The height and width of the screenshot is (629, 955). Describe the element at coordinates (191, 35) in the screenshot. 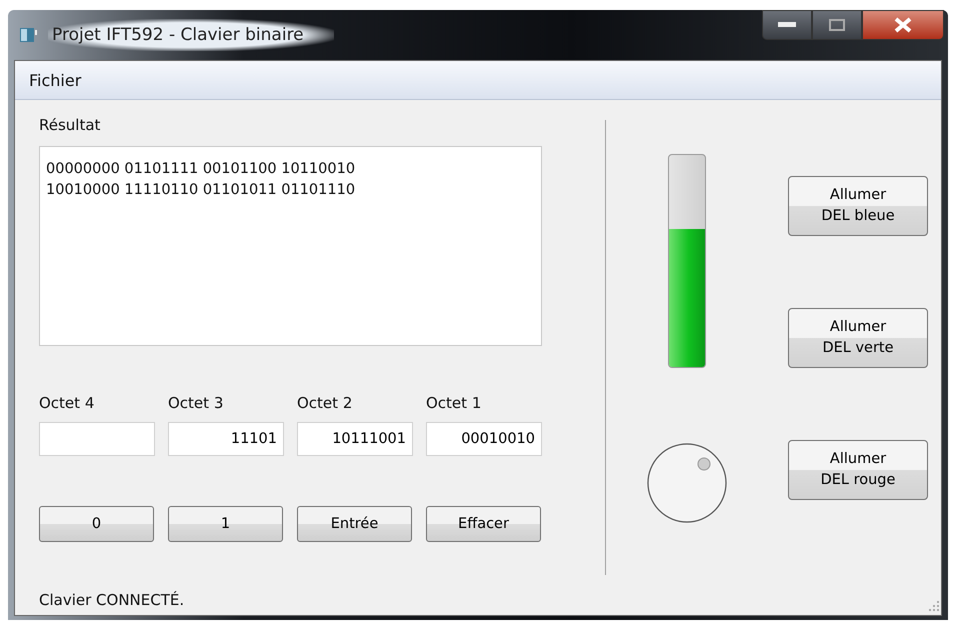

I see `window-title: Projet IFT592 - Clavier binaire` at that location.